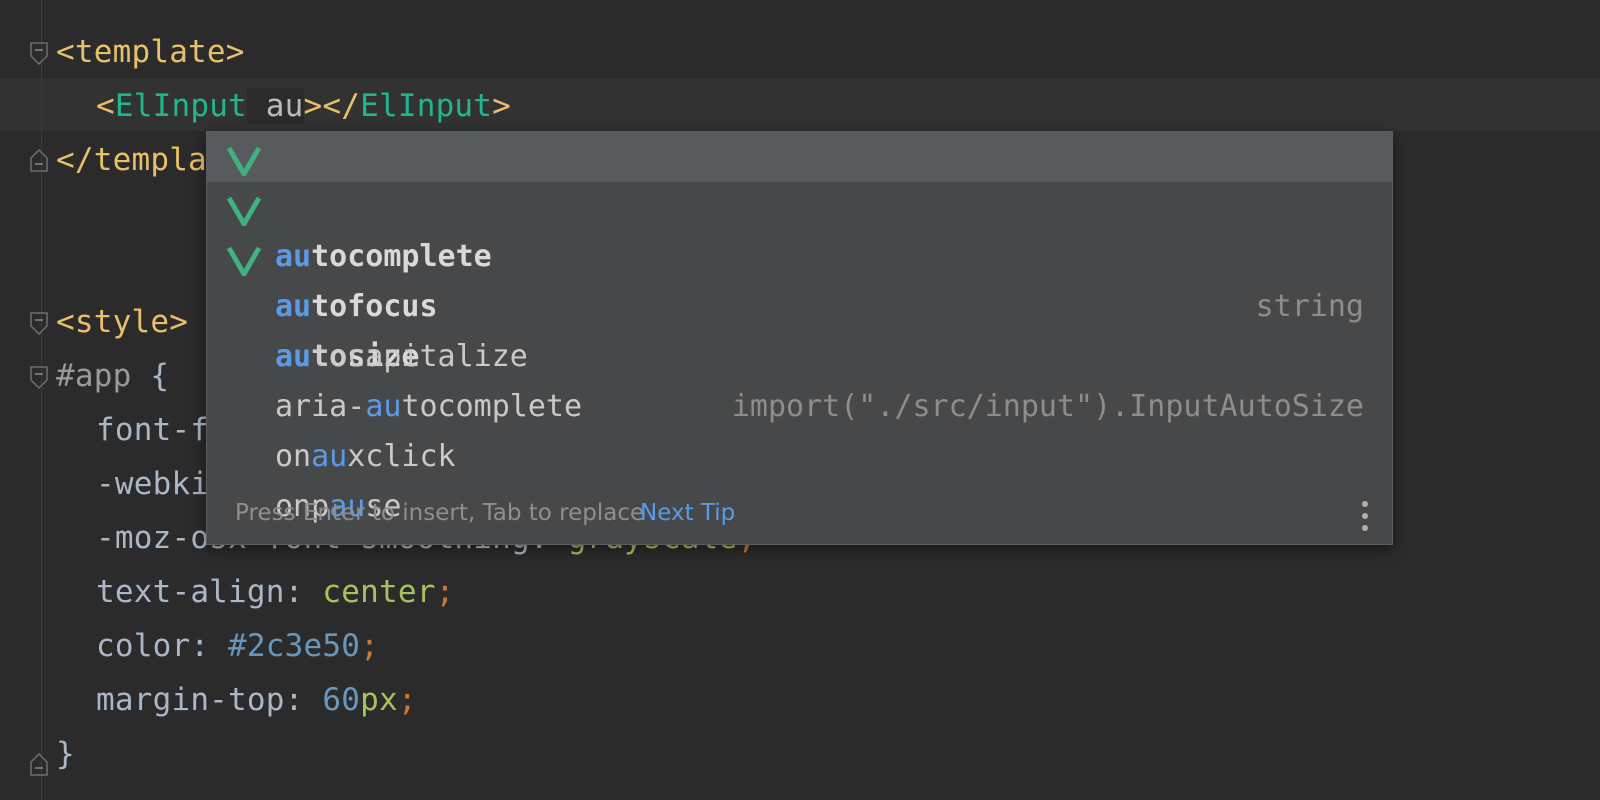 Image resolution: width=1600 pixels, height=800 pixels. I want to click on token-tag: templa, so click(150, 160).